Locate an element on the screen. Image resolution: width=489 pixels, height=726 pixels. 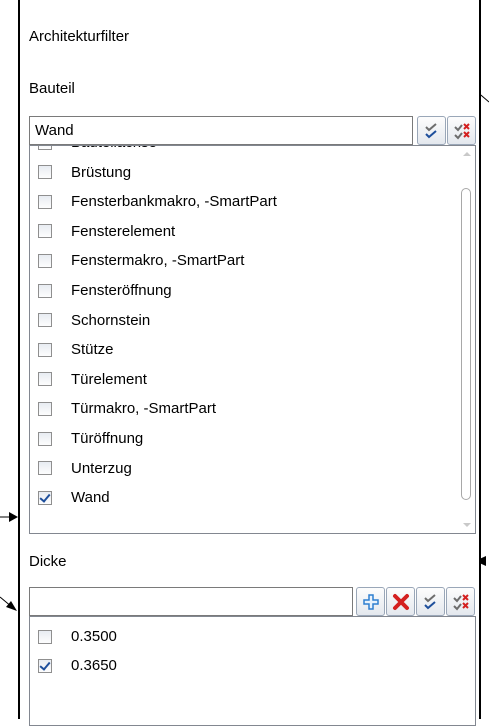
bauteil-list-item: Fensterbankmakro, -SmartPart is located at coordinates (153, 201).